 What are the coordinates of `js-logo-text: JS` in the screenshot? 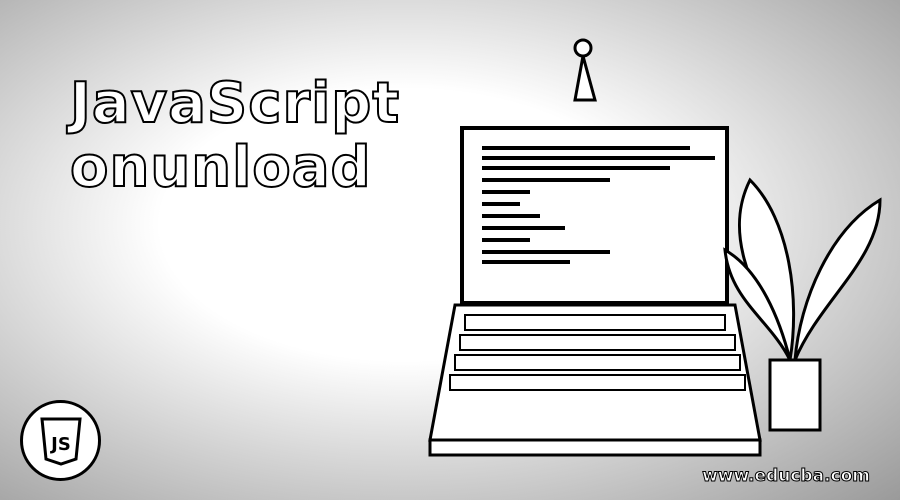 It's located at (60, 444).